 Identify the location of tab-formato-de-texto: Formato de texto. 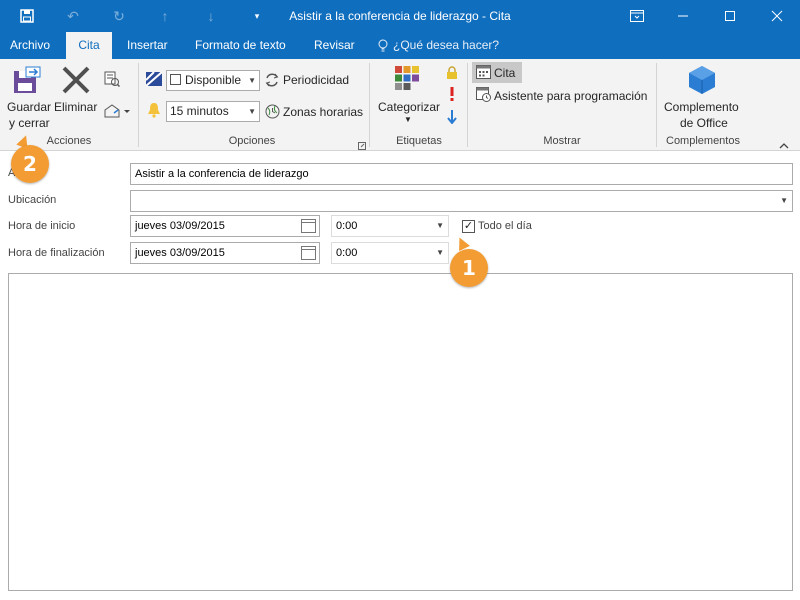
(240, 45).